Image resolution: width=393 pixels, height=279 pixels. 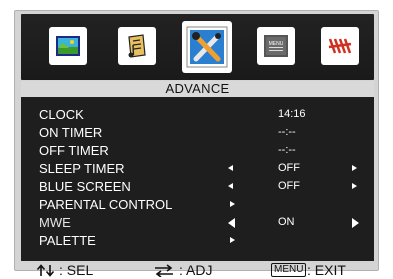 What do you see at coordinates (55, 222) in the screenshot?
I see `menu-item-label: MWE` at bounding box center [55, 222].